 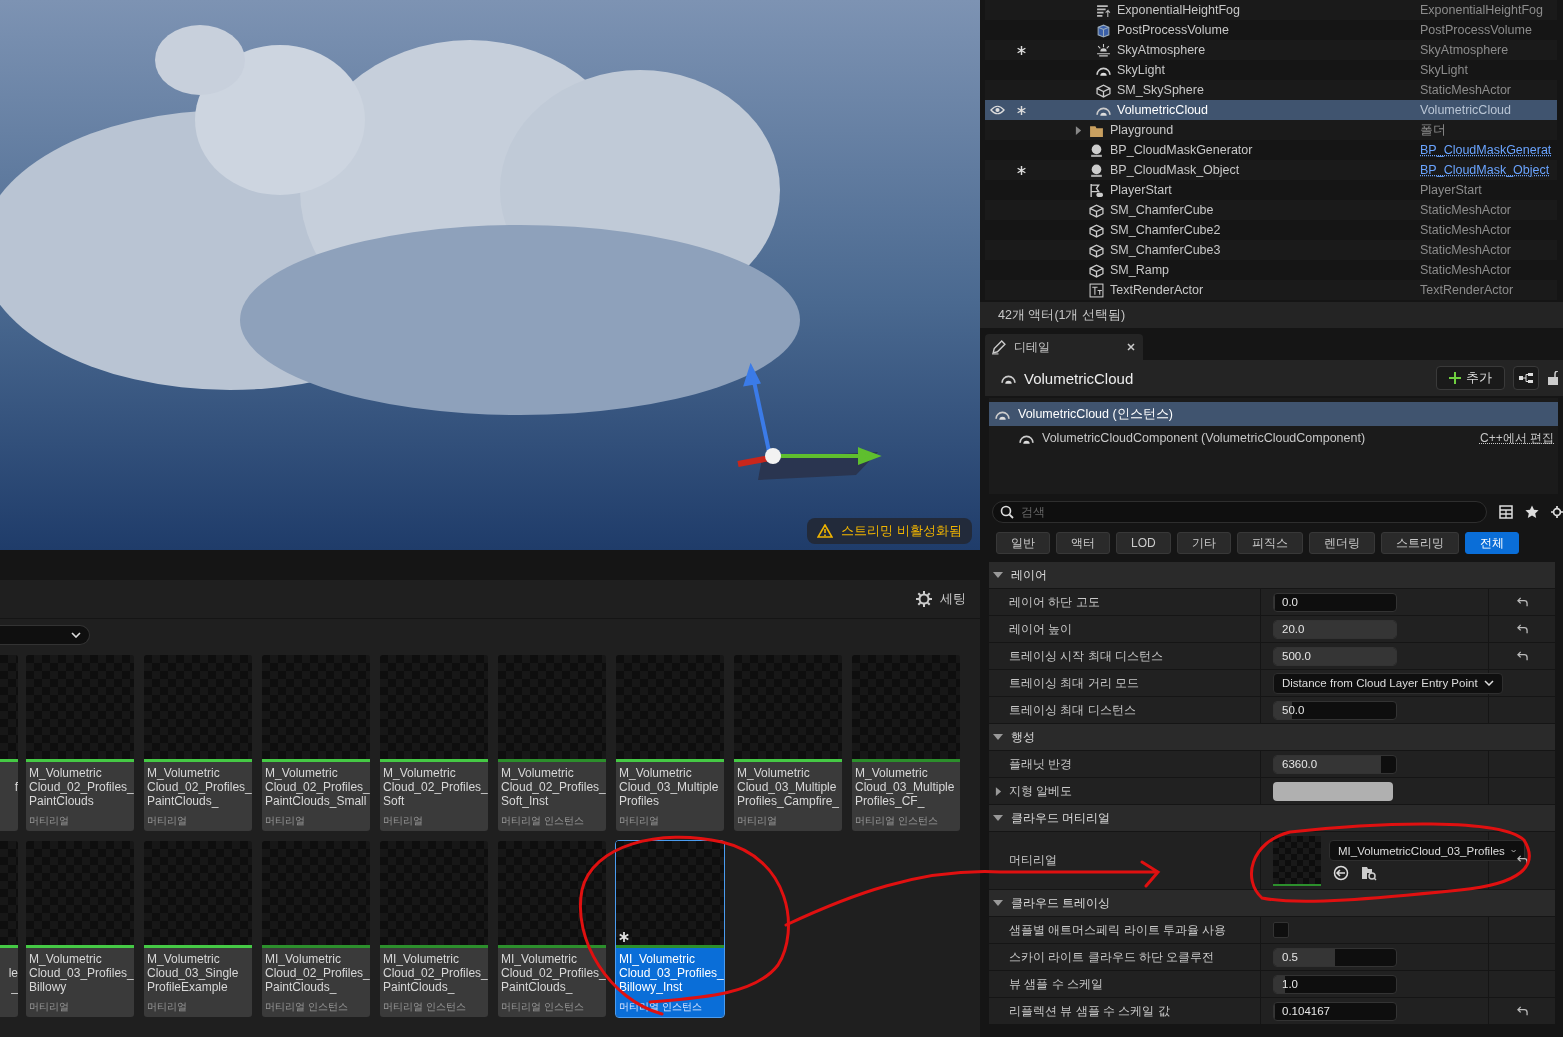 I want to click on number-field: 50.0, so click(x=1335, y=710).